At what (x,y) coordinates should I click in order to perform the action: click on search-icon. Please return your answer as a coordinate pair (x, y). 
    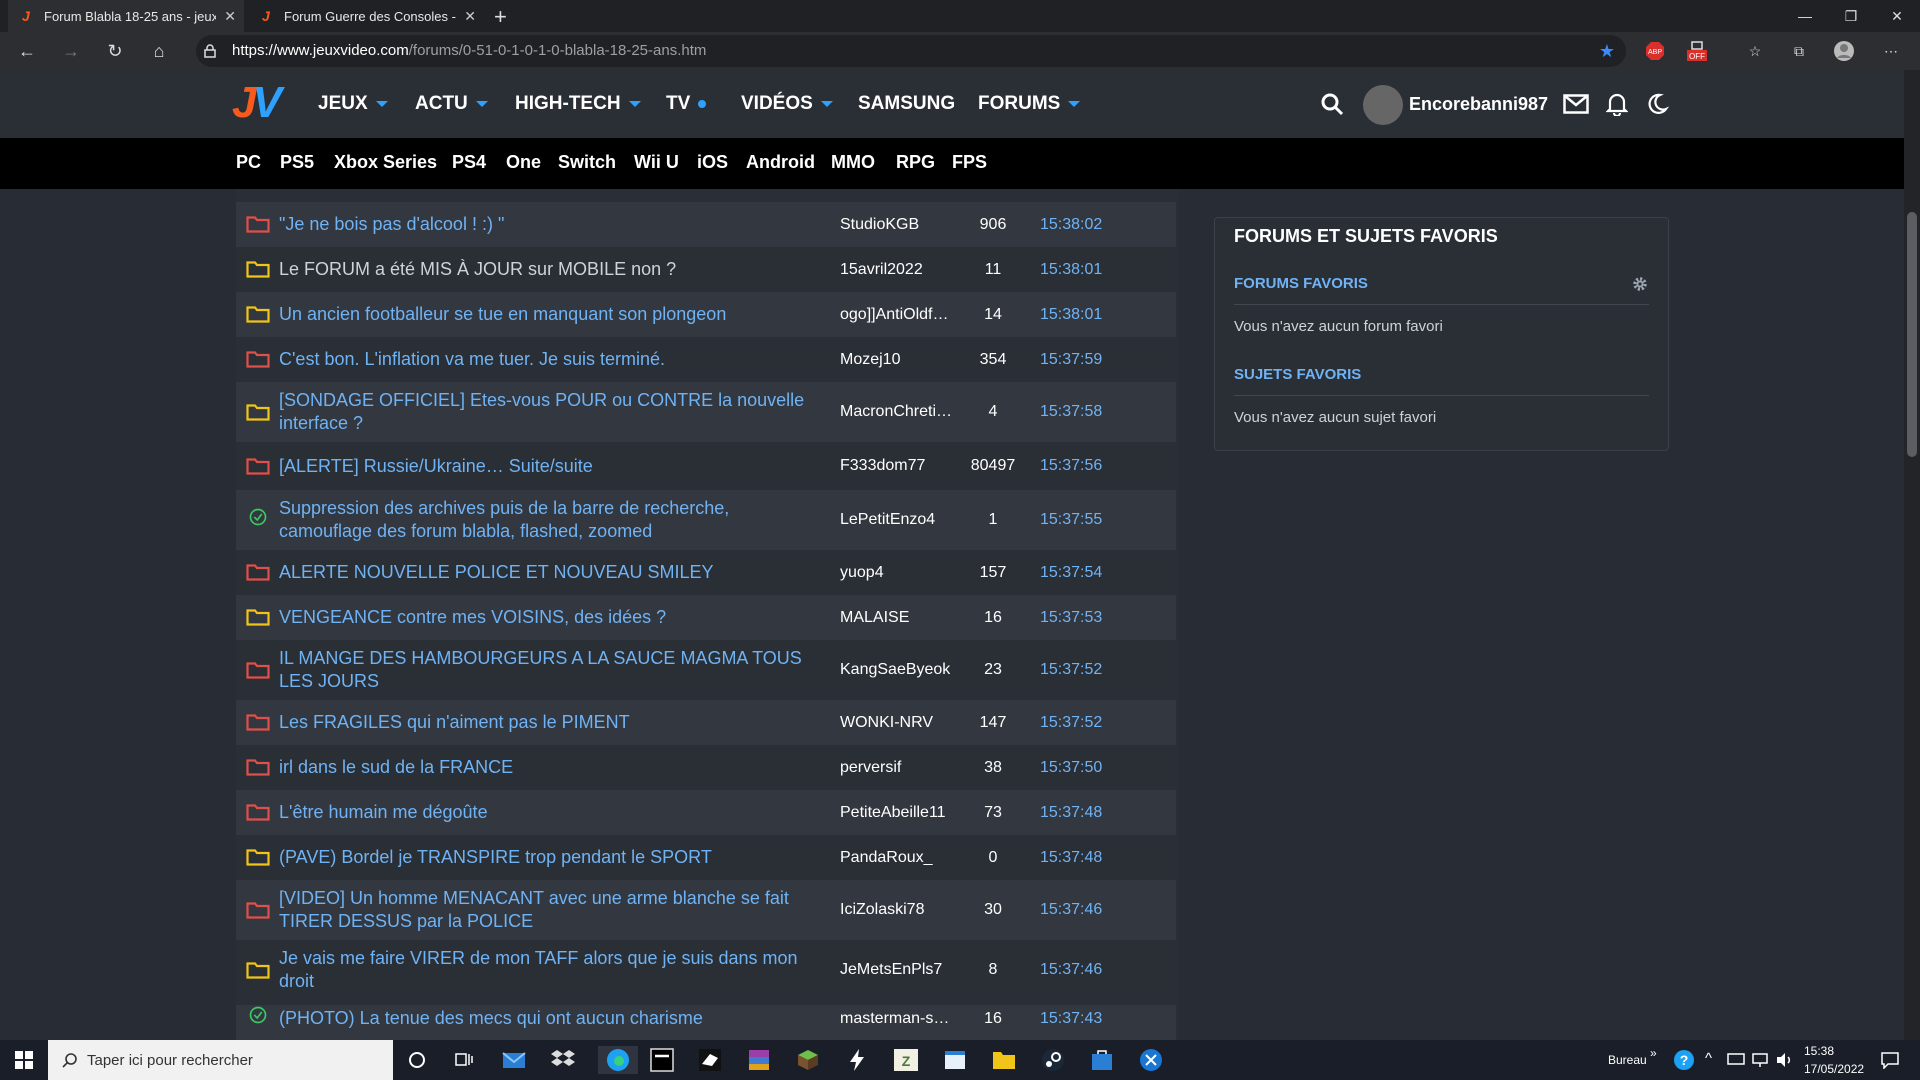
    Looking at the image, I should click on (1332, 104).